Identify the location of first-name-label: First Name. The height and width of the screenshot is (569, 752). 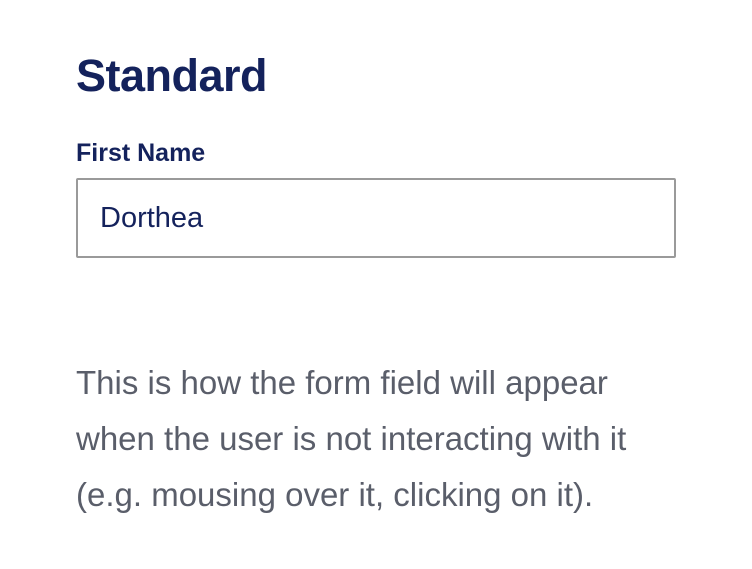
(141, 153).